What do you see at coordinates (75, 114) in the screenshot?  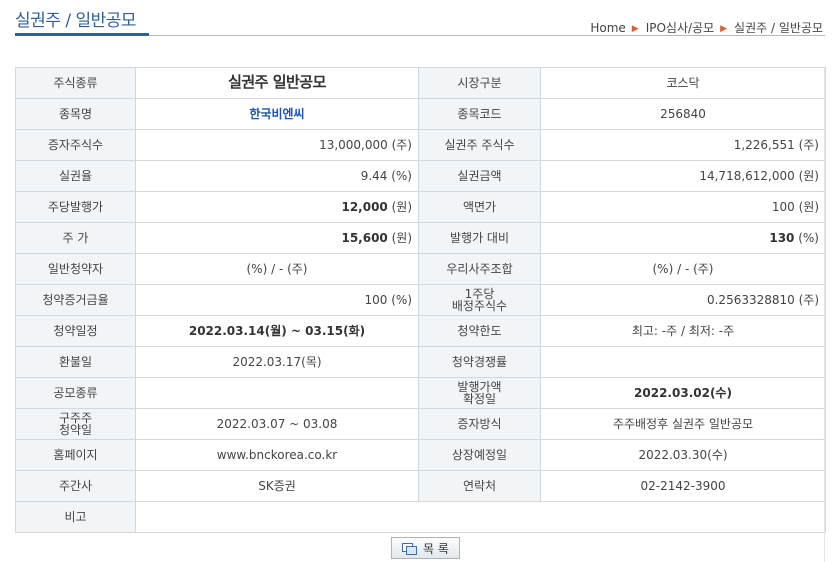 I see `name-label: 종목명` at bounding box center [75, 114].